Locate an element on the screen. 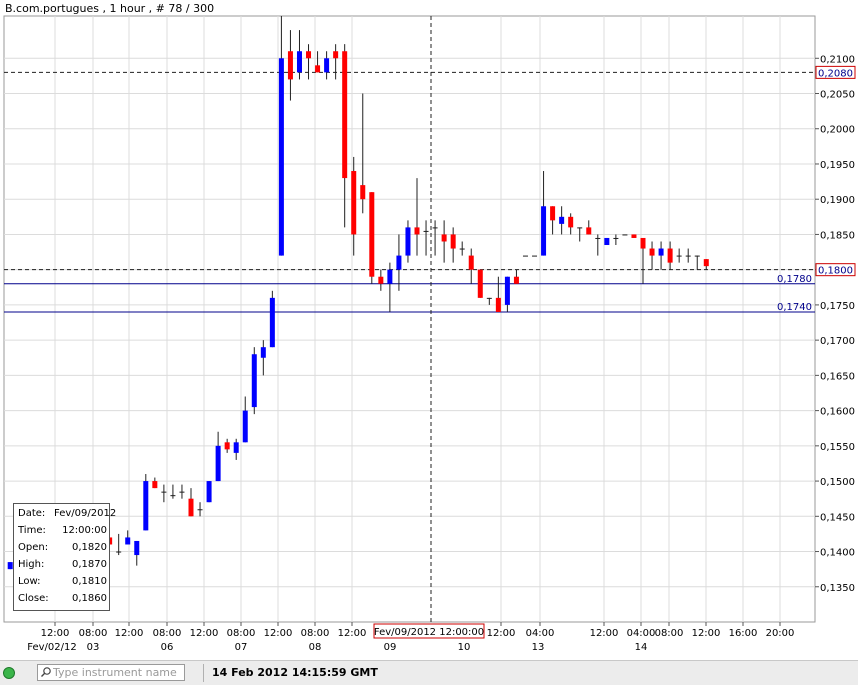 The width and height of the screenshot is (858, 685). x-time-label: 04:00 is located at coordinates (540, 633).